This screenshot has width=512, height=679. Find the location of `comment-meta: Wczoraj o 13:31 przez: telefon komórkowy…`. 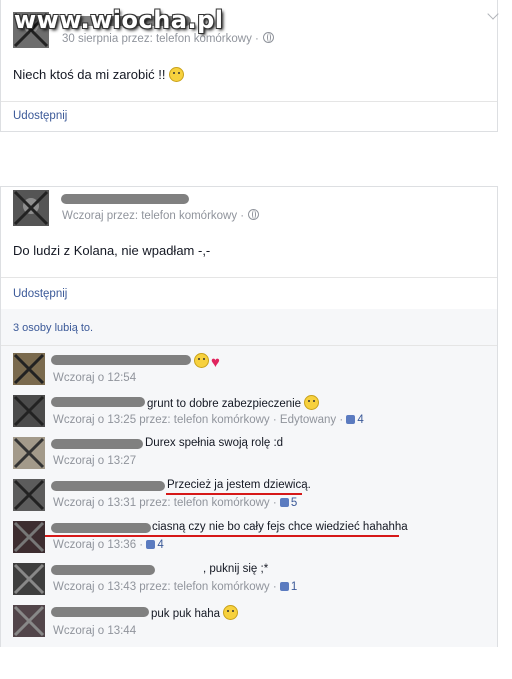

comment-meta: Wczoraj o 13:31 przez: telefon komórkowy… is located at coordinates (175, 503).